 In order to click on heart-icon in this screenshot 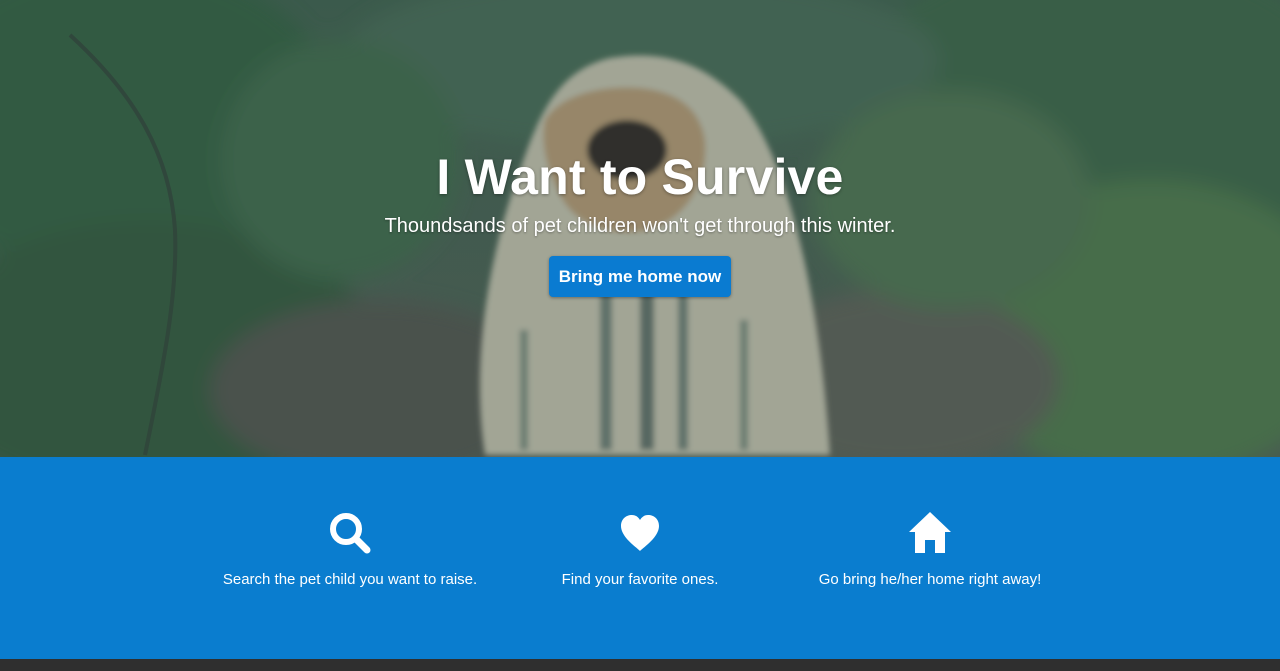, I will do `click(640, 533)`.